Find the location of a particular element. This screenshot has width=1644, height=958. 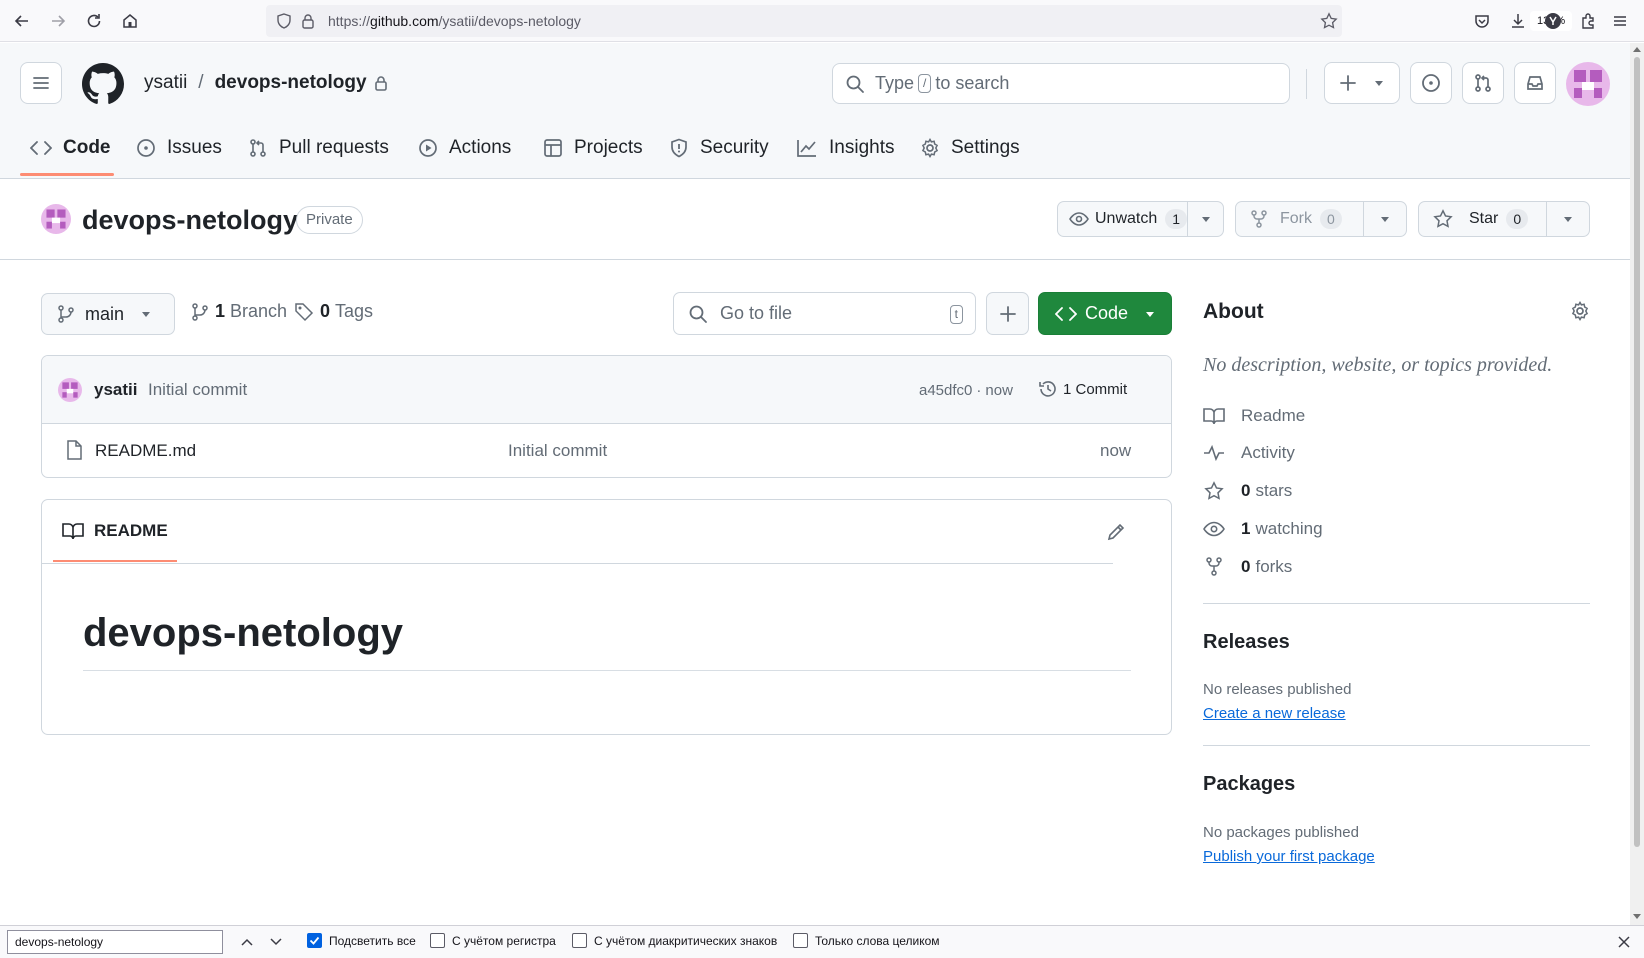

fork-options-dropdown is located at coordinates (1384, 219).